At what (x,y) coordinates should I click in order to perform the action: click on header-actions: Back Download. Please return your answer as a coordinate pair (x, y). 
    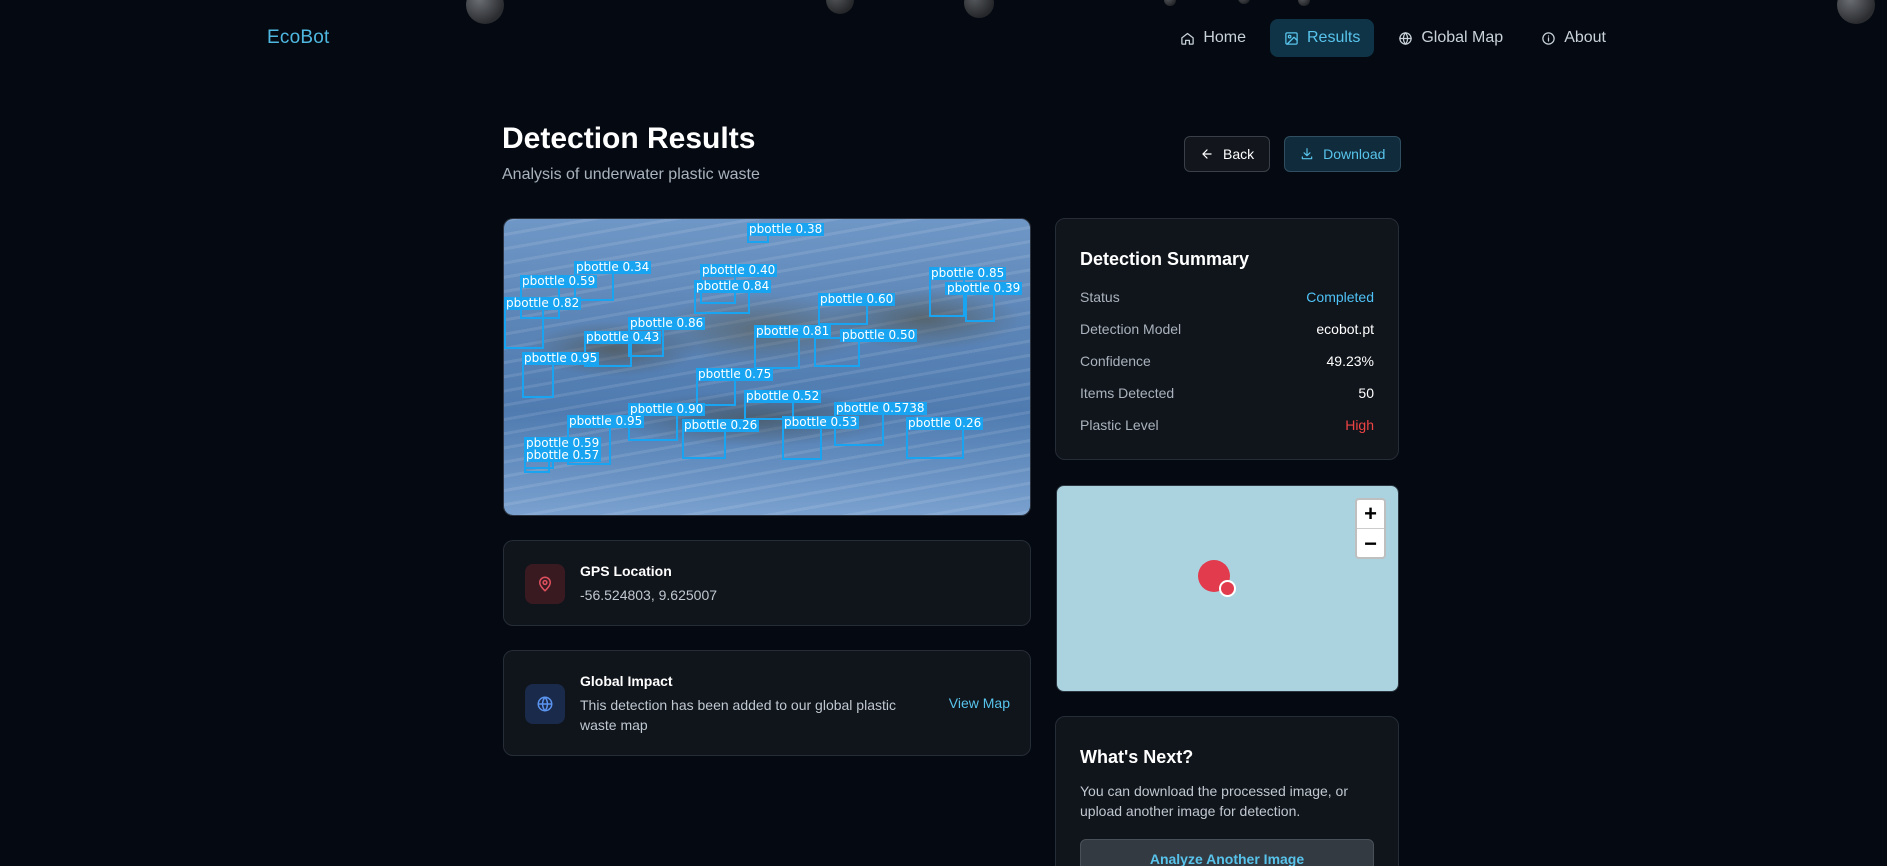
    Looking at the image, I should click on (1293, 154).